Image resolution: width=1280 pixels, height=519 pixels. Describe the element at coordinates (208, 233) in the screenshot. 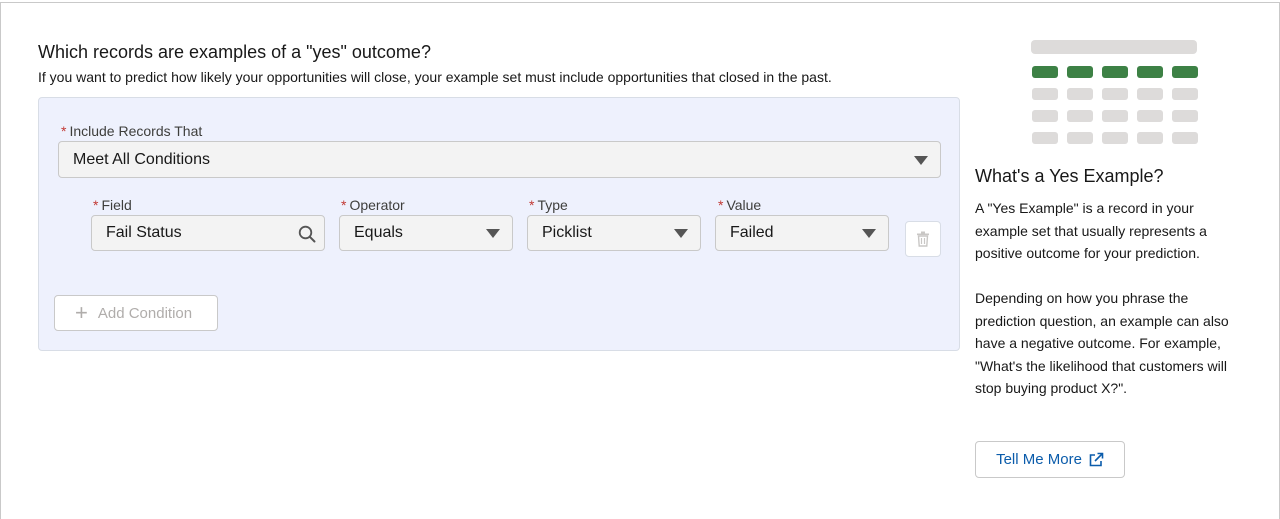

I see `field-lookup-input: Fail Status` at that location.